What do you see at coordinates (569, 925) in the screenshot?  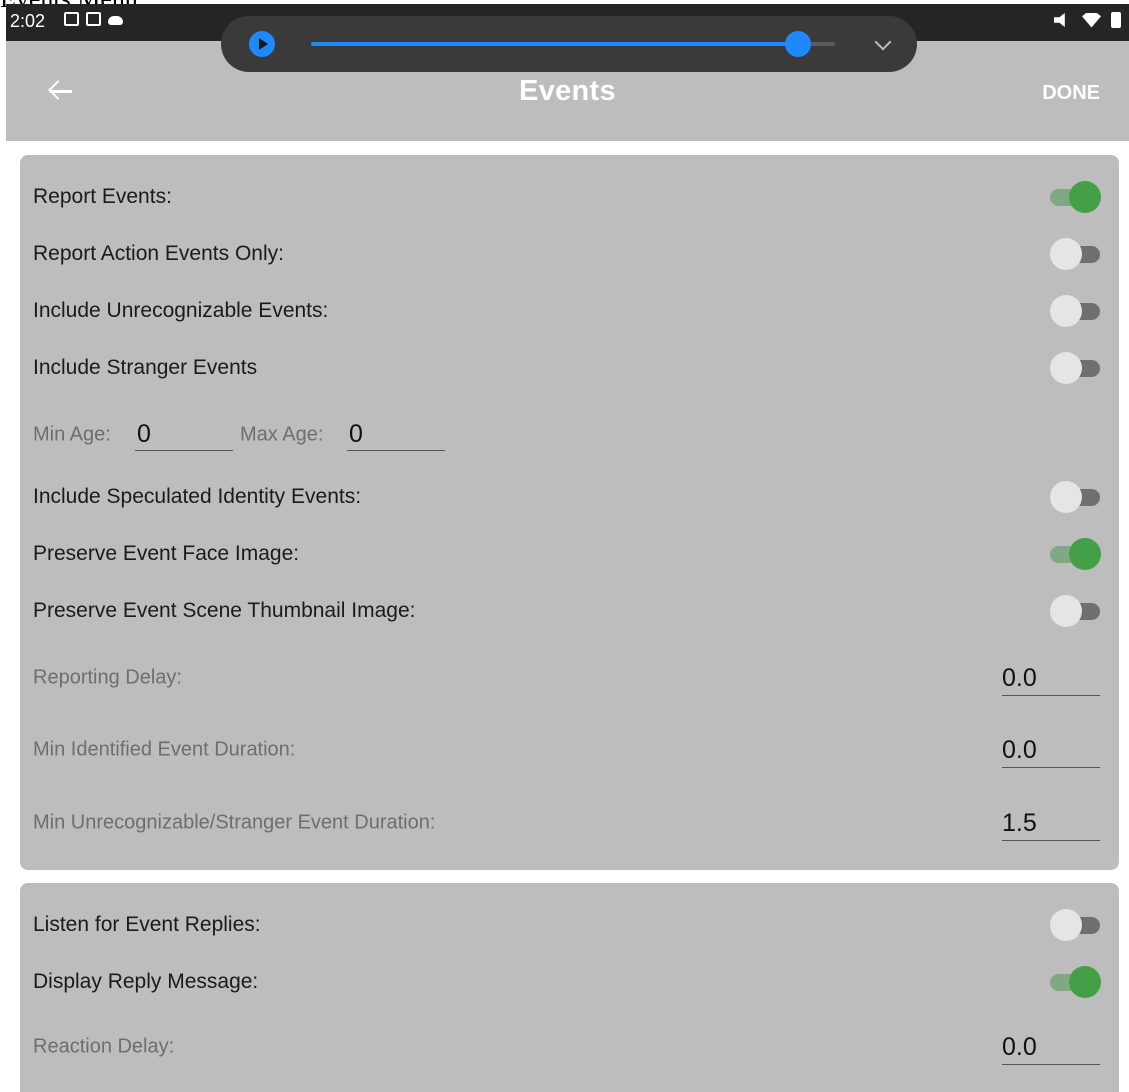 I see `listen-replies-row: Listen for Event Replies:` at bounding box center [569, 925].